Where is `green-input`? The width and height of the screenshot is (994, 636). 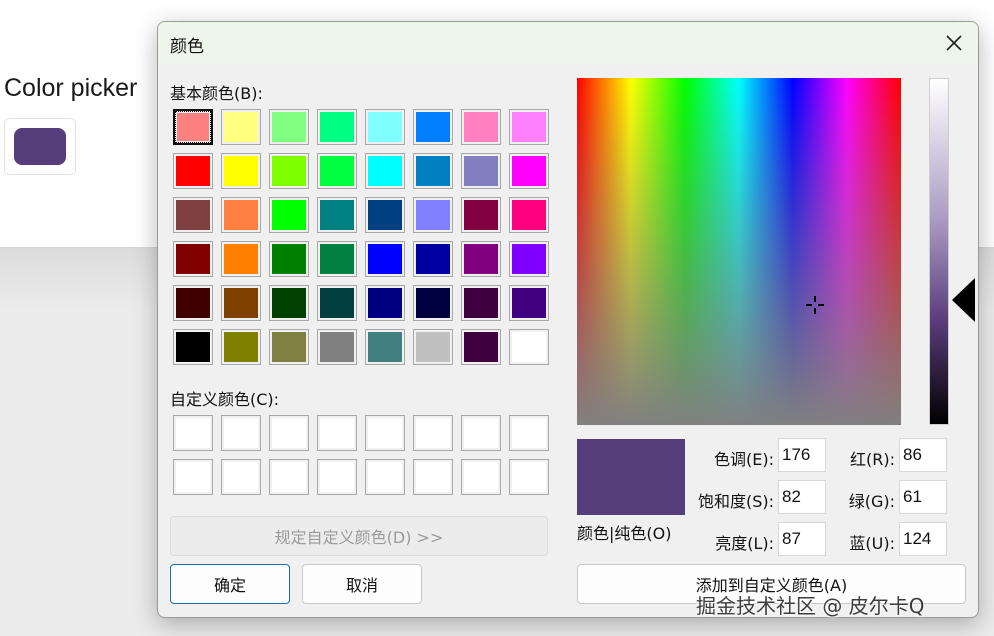
green-input is located at coordinates (923, 497).